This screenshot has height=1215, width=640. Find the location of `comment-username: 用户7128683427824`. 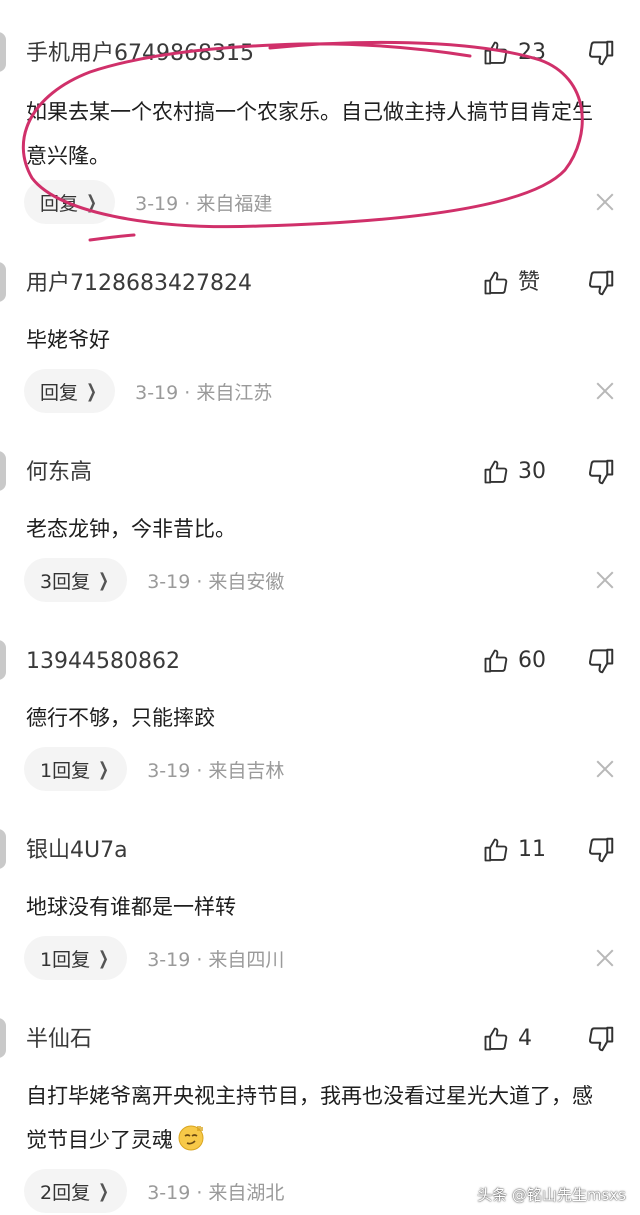

comment-username: 用户7128683427824 is located at coordinates (139, 284).